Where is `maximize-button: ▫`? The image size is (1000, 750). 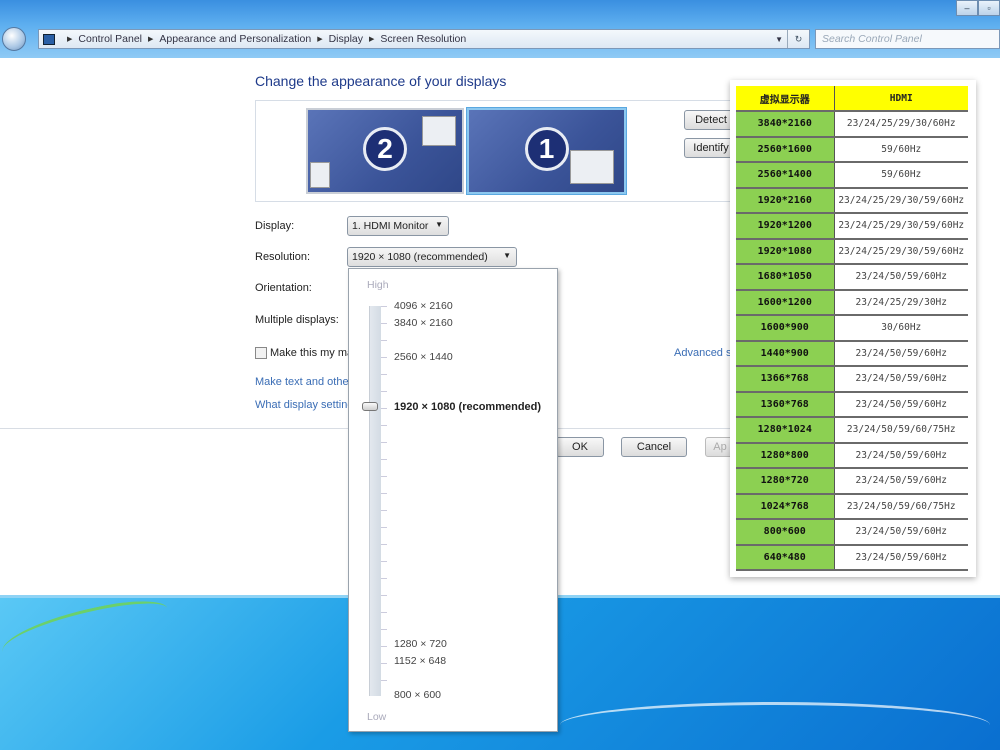
maximize-button: ▫ is located at coordinates (989, 8).